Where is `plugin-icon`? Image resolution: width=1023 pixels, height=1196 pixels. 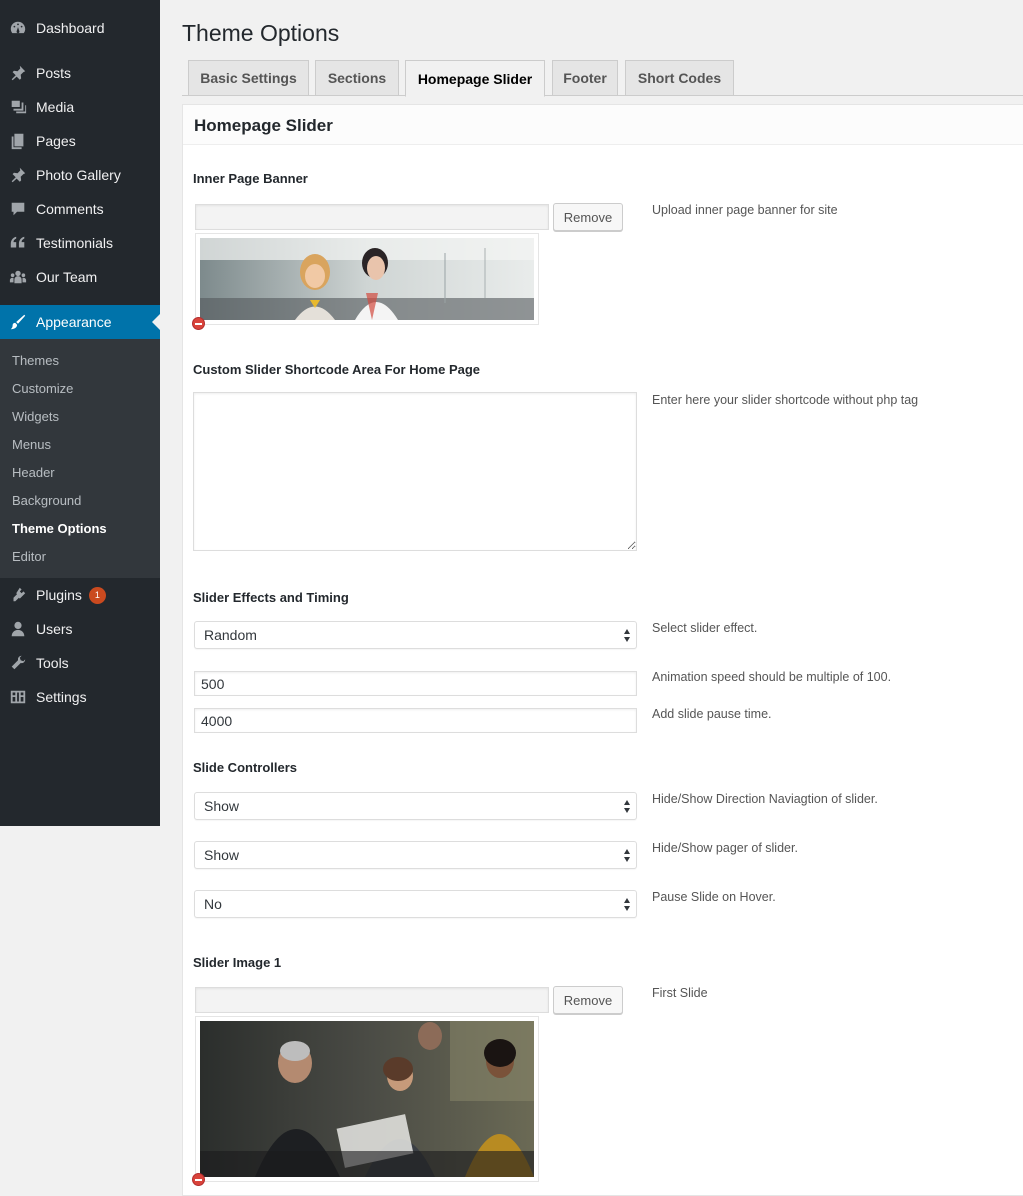
plugin-icon is located at coordinates (18, 595).